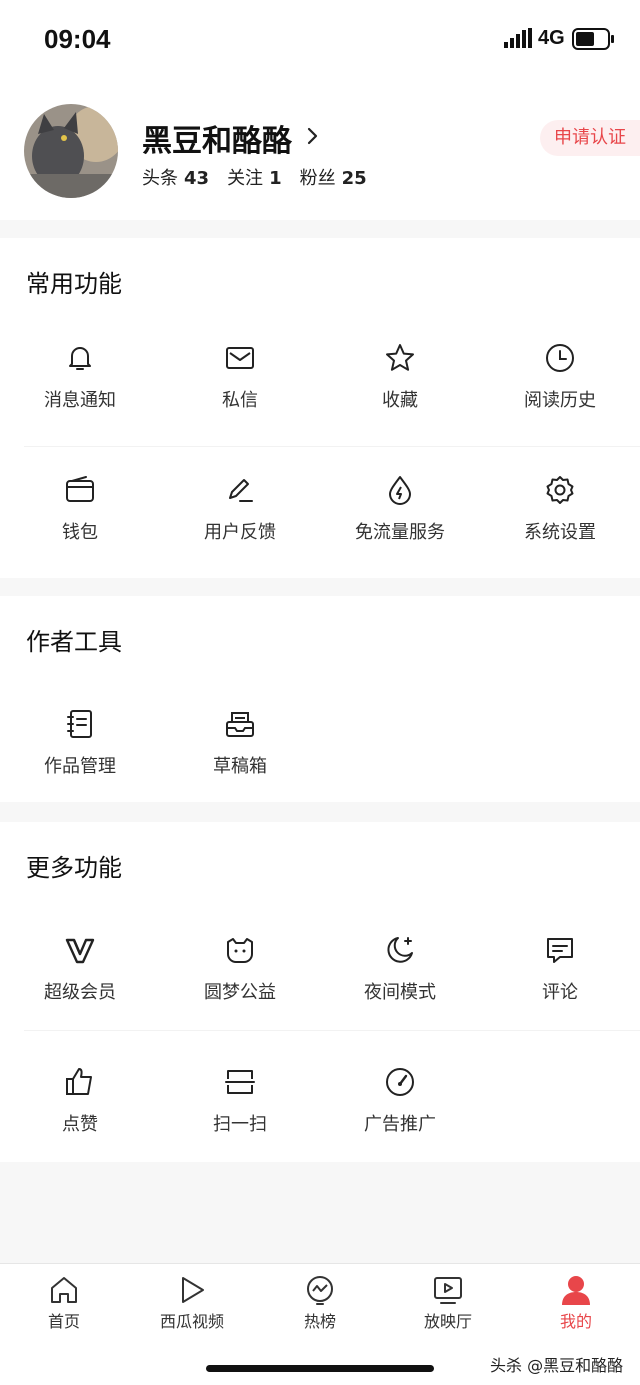 This screenshot has width=640, height=1385. I want to click on menu-item-drafts: 草稿箱, so click(240, 751).